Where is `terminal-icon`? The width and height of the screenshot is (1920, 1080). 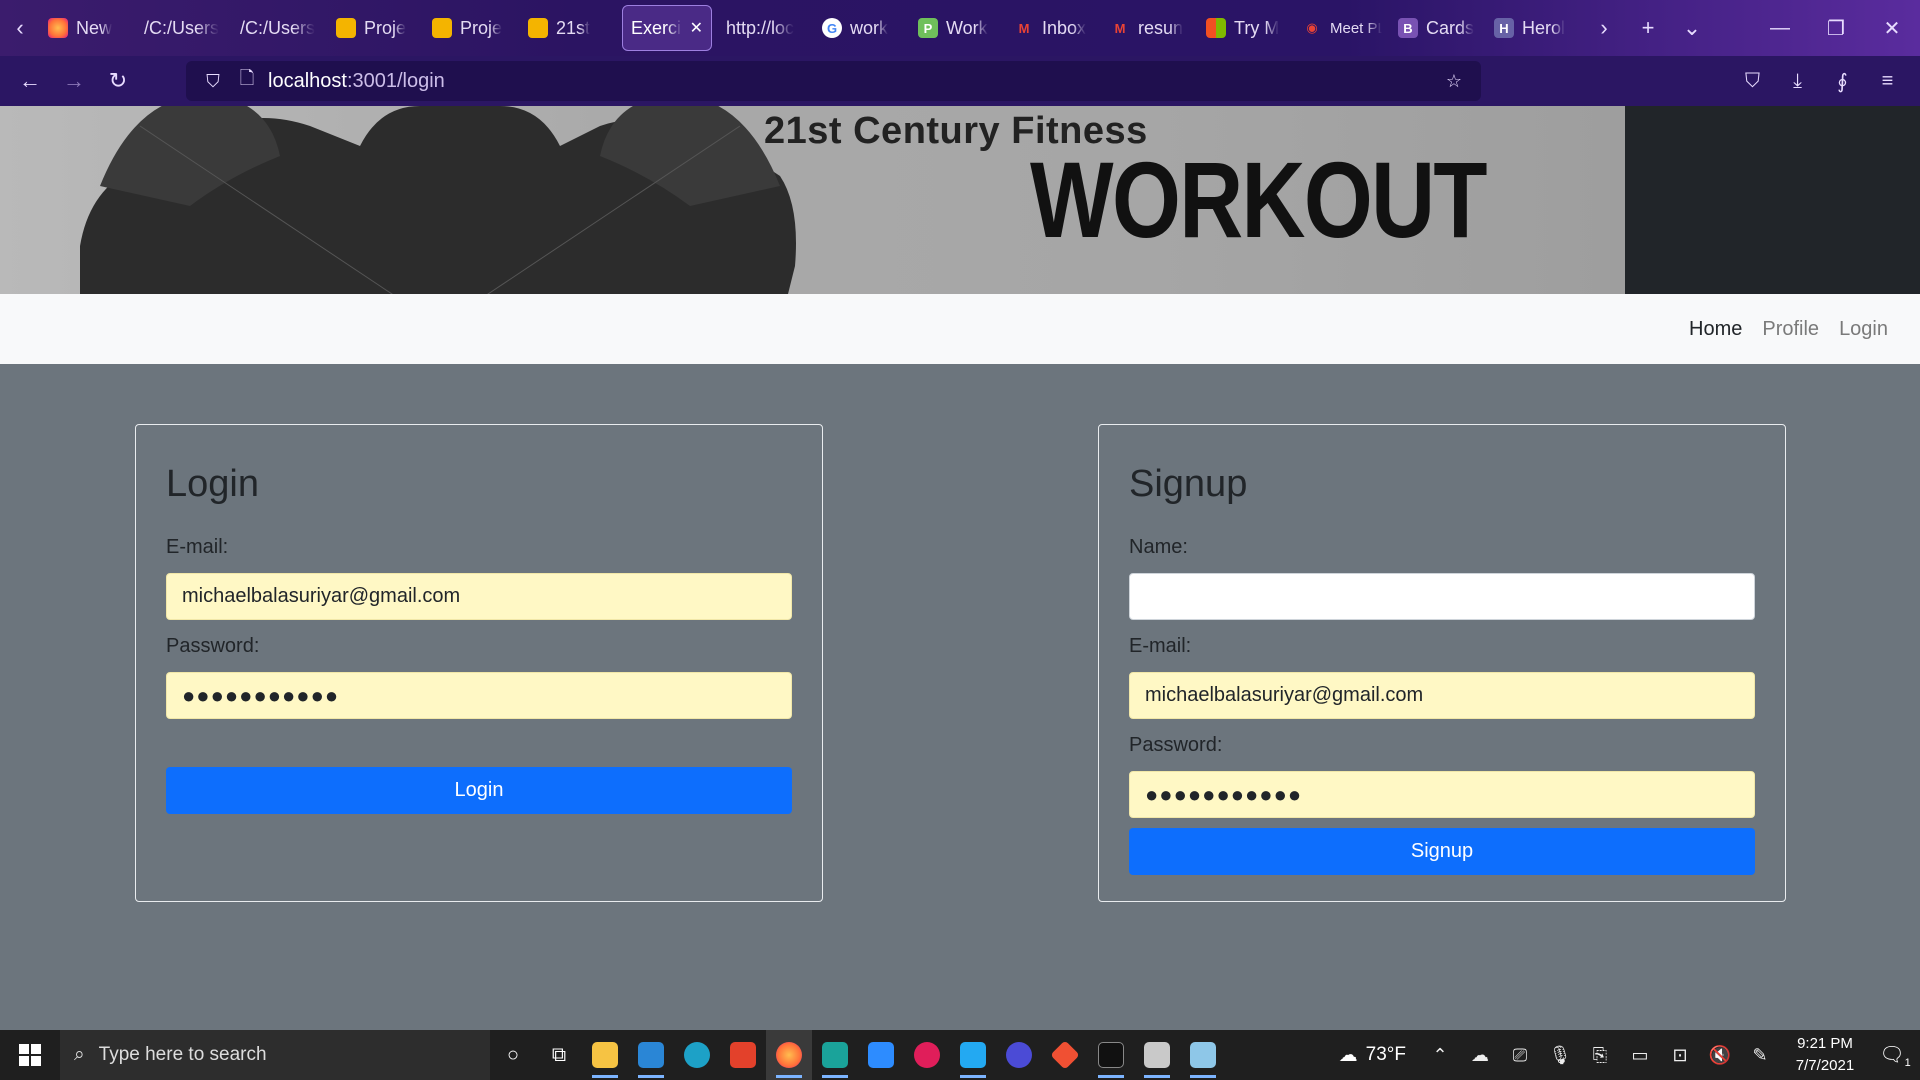
terminal-icon is located at coordinates (1111, 1055).